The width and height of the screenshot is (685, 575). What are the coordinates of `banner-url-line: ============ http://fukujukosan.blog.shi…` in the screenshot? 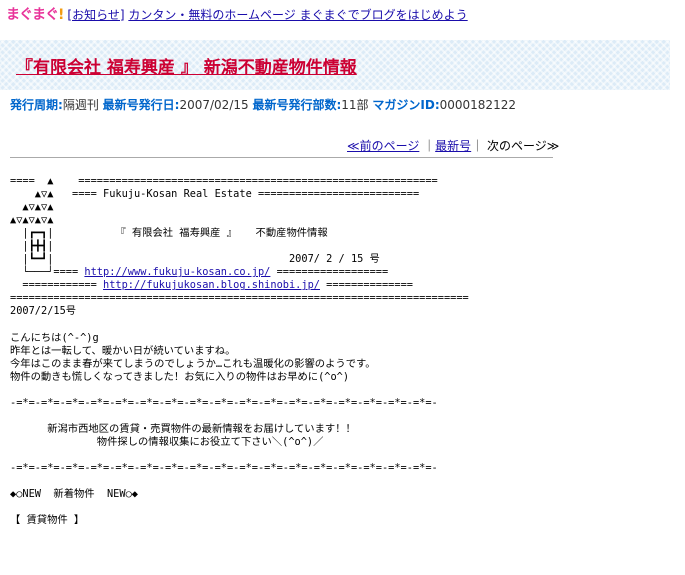 It's located at (211, 285).